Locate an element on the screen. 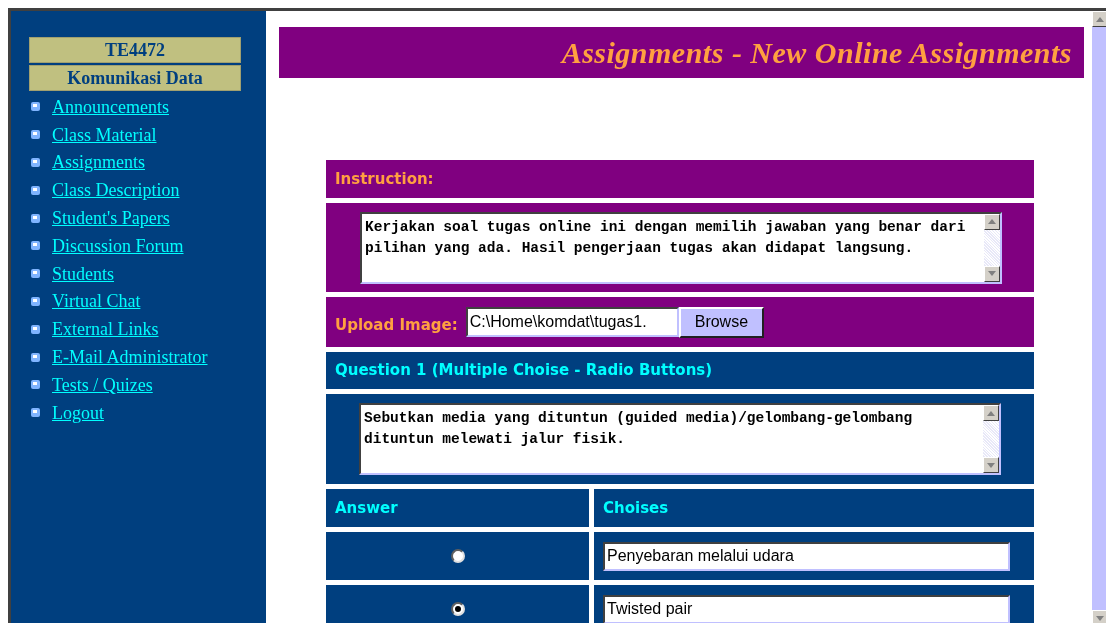  instruction-header: Instruction: is located at coordinates (680, 179).